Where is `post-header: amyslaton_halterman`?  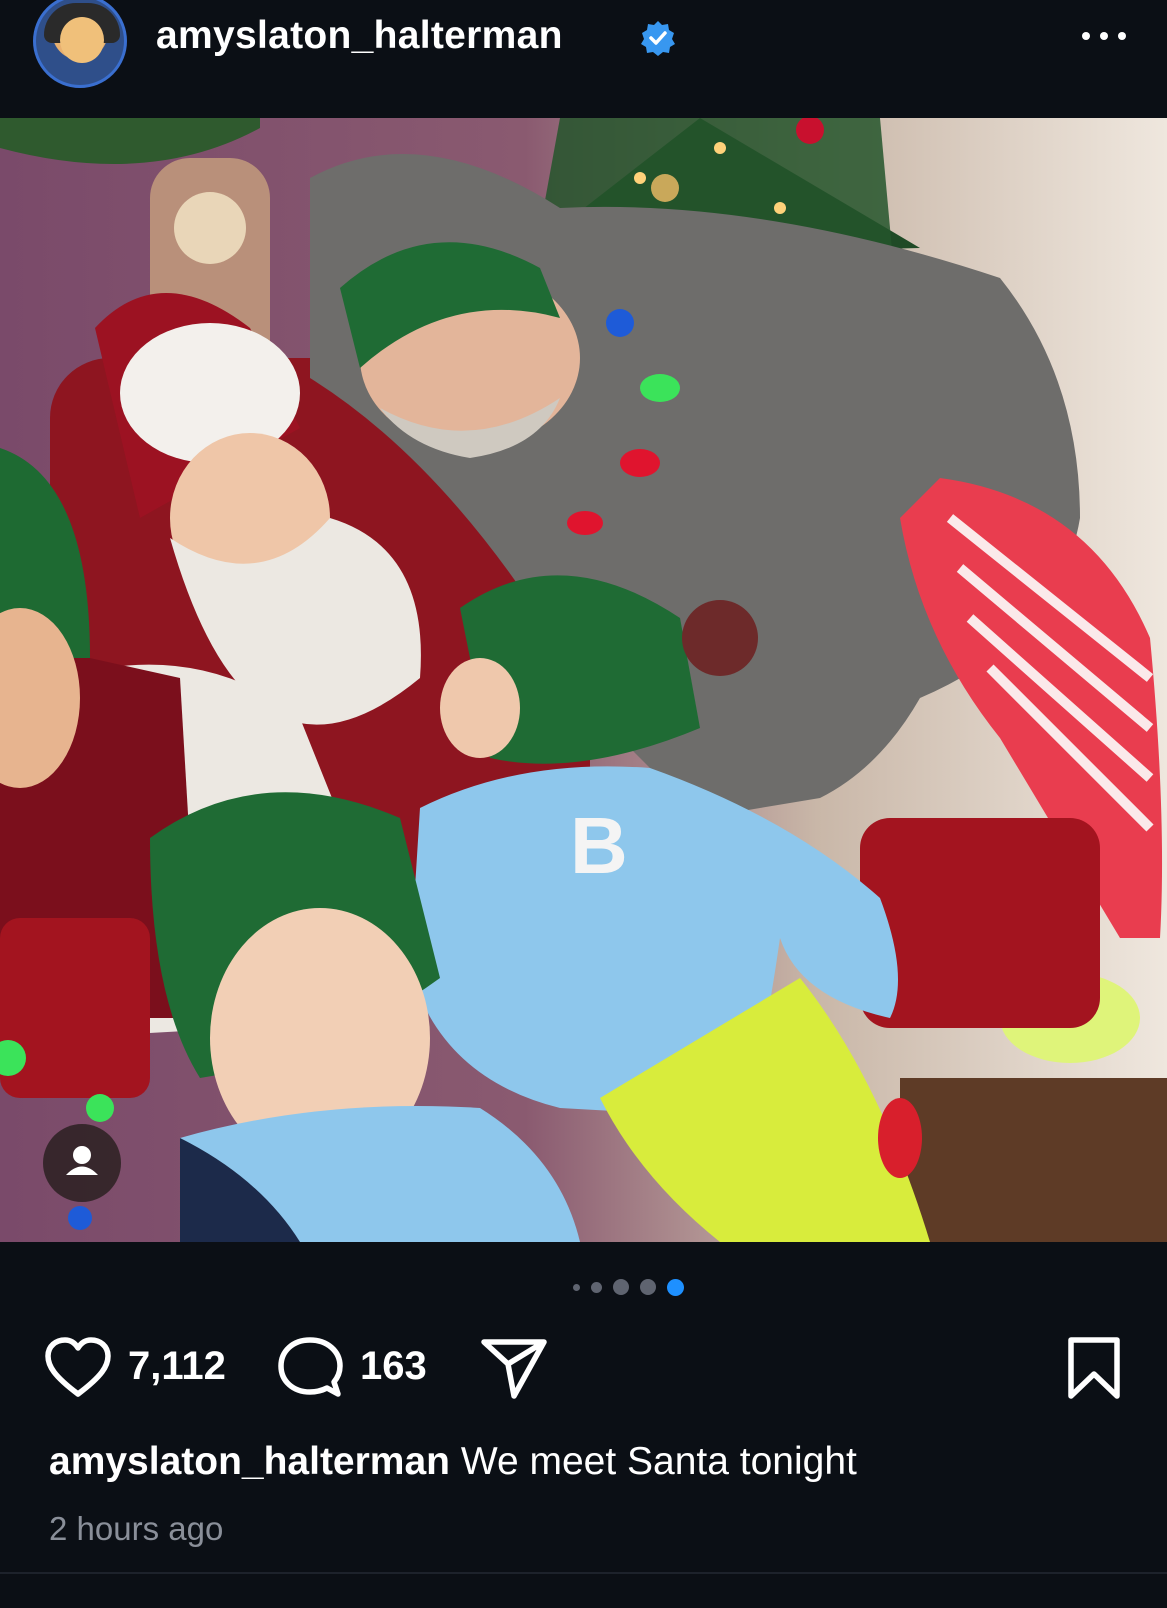
post-header: amyslaton_halterman is located at coordinates (583, 59).